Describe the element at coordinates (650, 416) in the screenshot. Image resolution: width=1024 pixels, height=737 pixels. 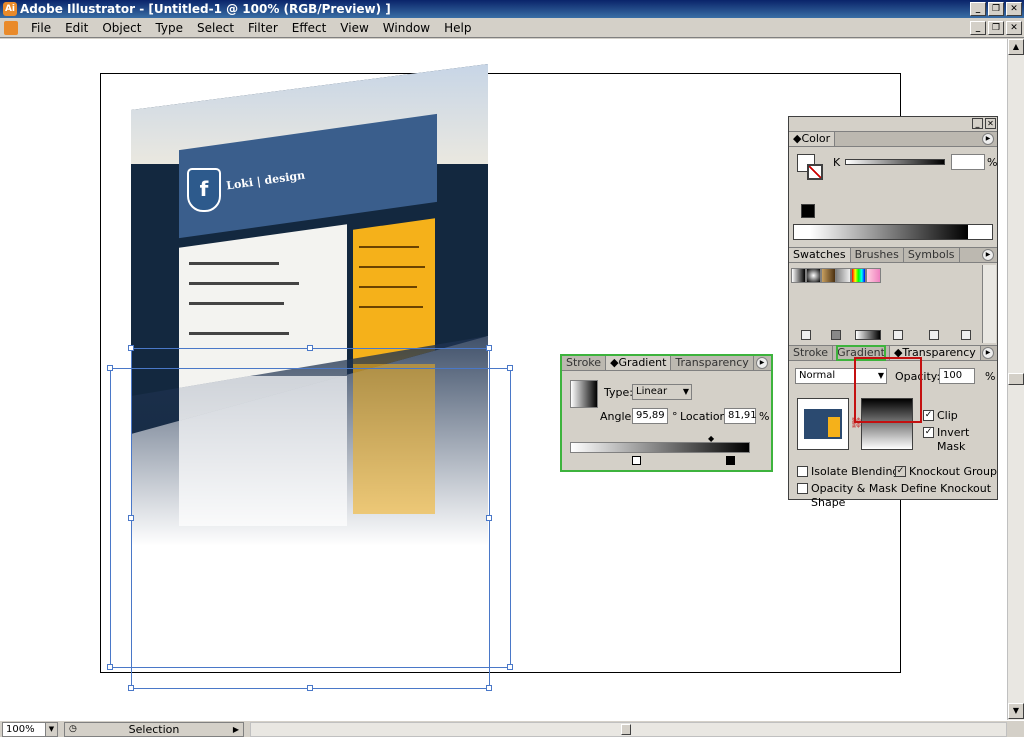
I see `angle-input: 95,89` at that location.